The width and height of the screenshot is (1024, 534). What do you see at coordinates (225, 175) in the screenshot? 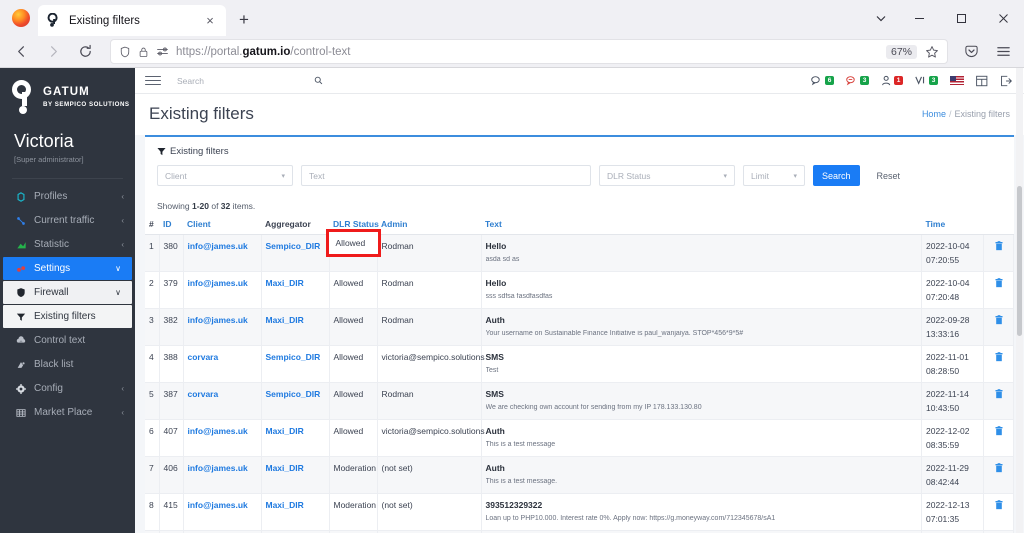
I see `client-select: Client ▾` at bounding box center [225, 175].